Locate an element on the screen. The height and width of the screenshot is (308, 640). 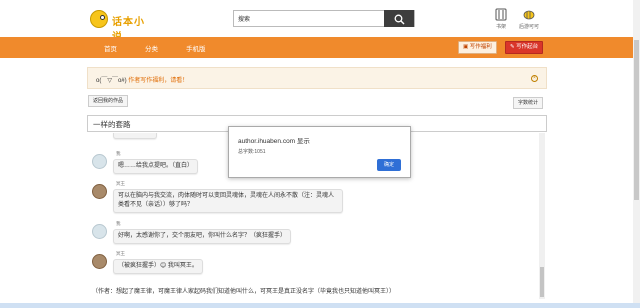
write-start-button: ✎ 写作起台 is located at coordinates (524, 47).